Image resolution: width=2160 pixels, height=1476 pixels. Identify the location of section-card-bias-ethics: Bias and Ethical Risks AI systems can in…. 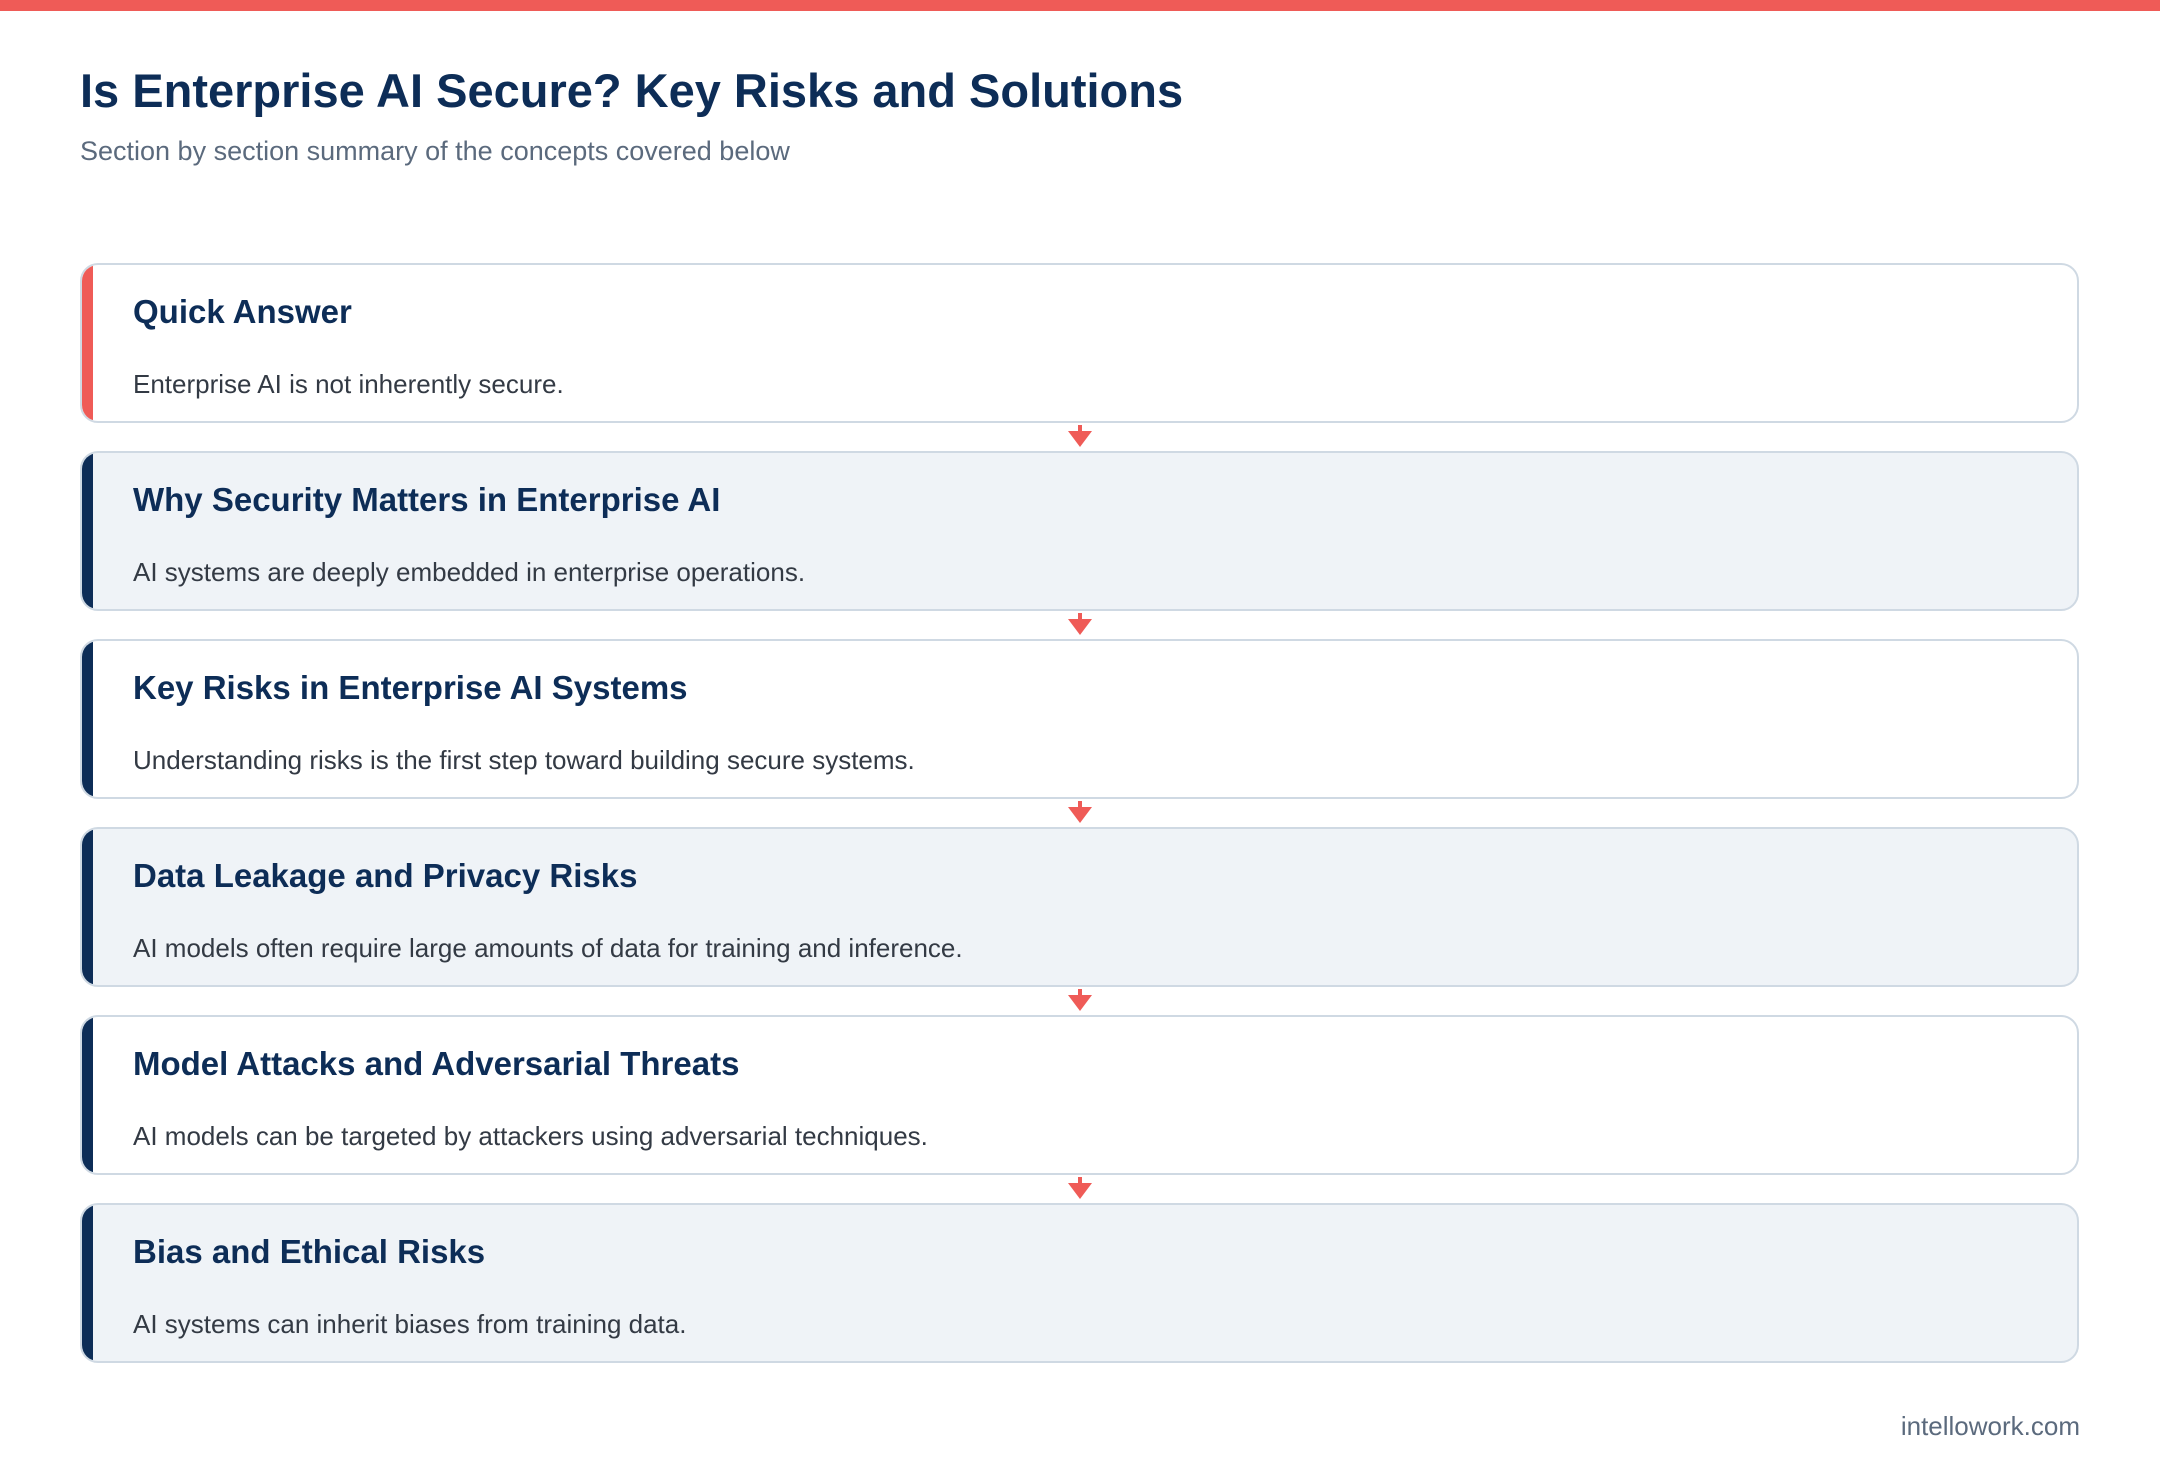
(1079, 1283).